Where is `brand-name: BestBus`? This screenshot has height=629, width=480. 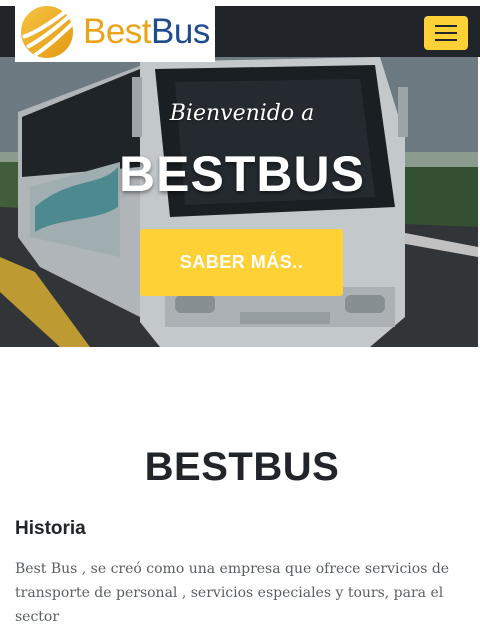 brand-name: BestBus is located at coordinates (146, 31).